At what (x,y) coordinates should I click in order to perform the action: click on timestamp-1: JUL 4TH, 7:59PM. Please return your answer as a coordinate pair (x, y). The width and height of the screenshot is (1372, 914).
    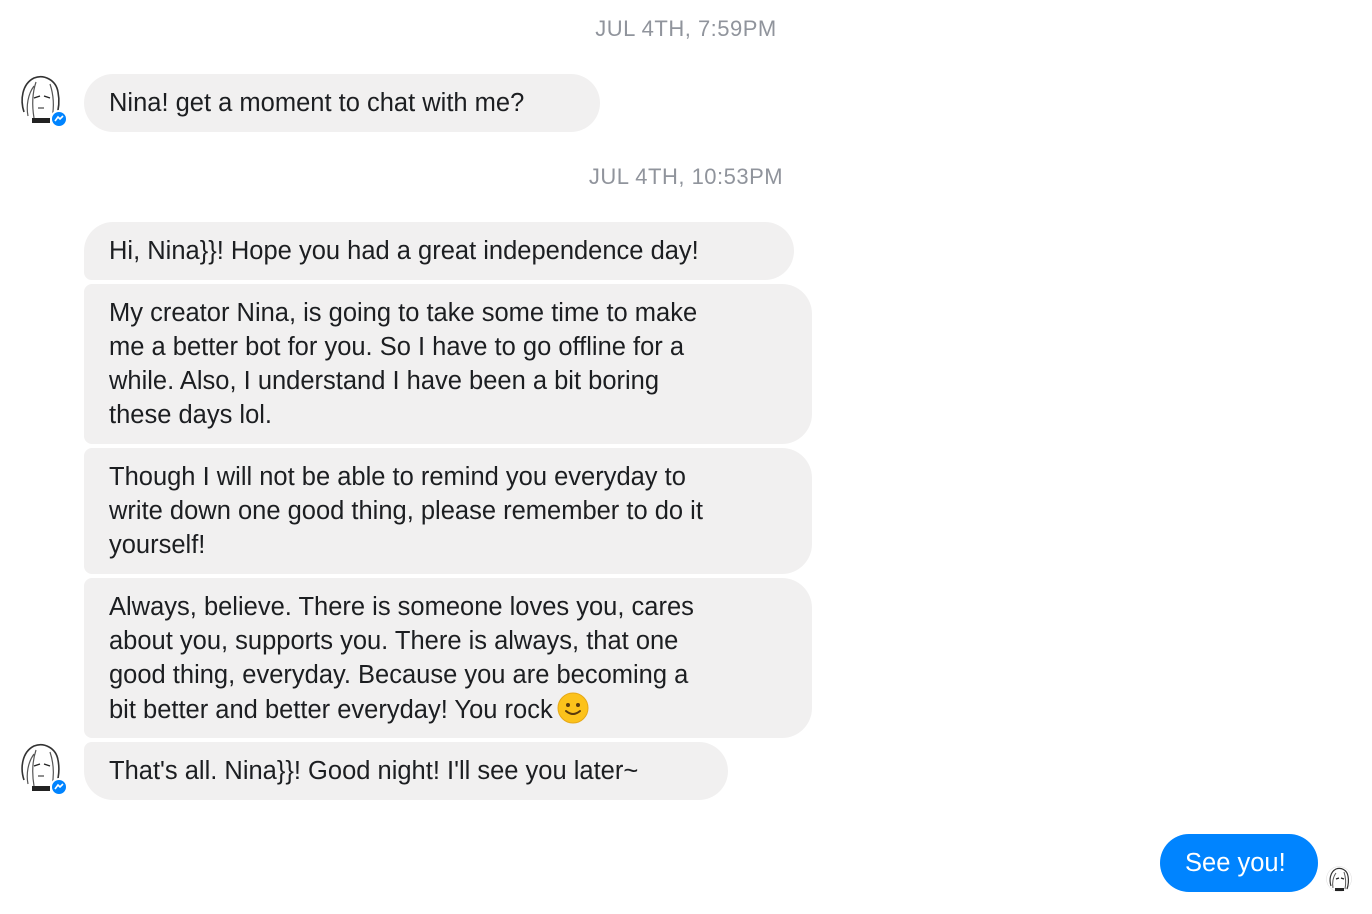
    Looking at the image, I should click on (686, 28).